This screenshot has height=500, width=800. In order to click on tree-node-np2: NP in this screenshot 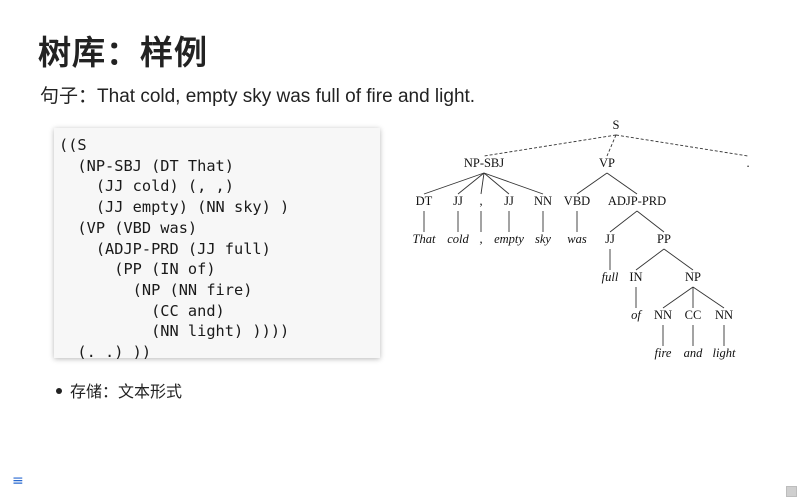, I will do `click(693, 277)`.